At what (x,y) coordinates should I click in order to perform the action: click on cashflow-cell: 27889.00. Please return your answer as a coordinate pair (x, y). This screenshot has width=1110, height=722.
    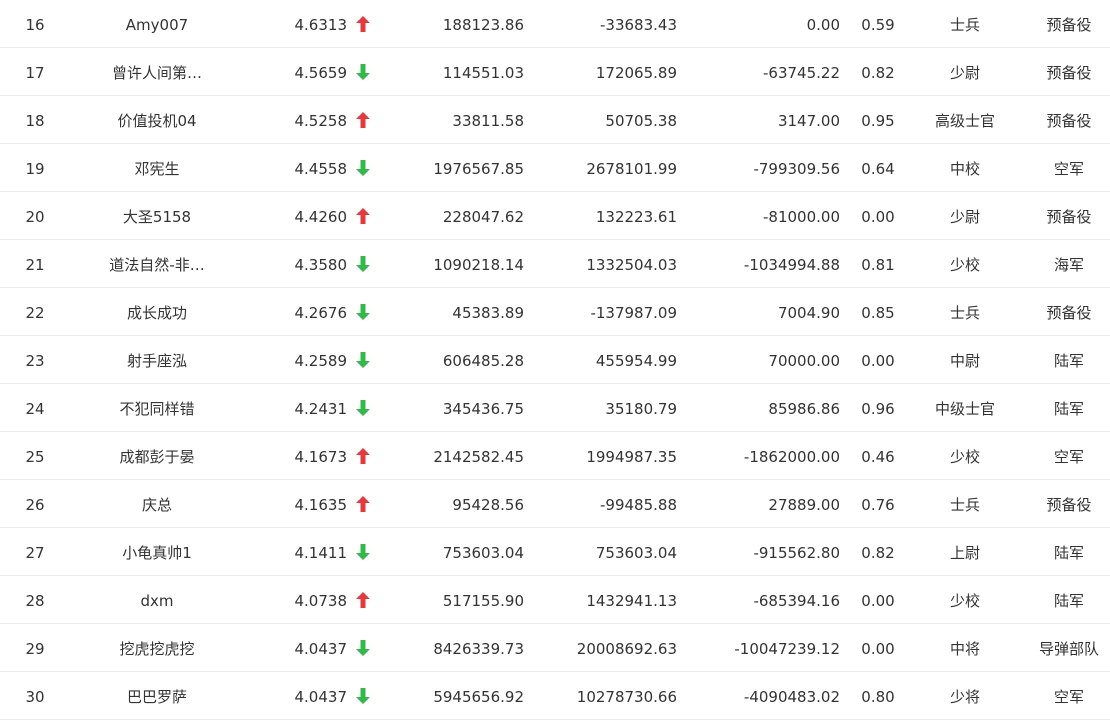
    Looking at the image, I should click on (804, 505).